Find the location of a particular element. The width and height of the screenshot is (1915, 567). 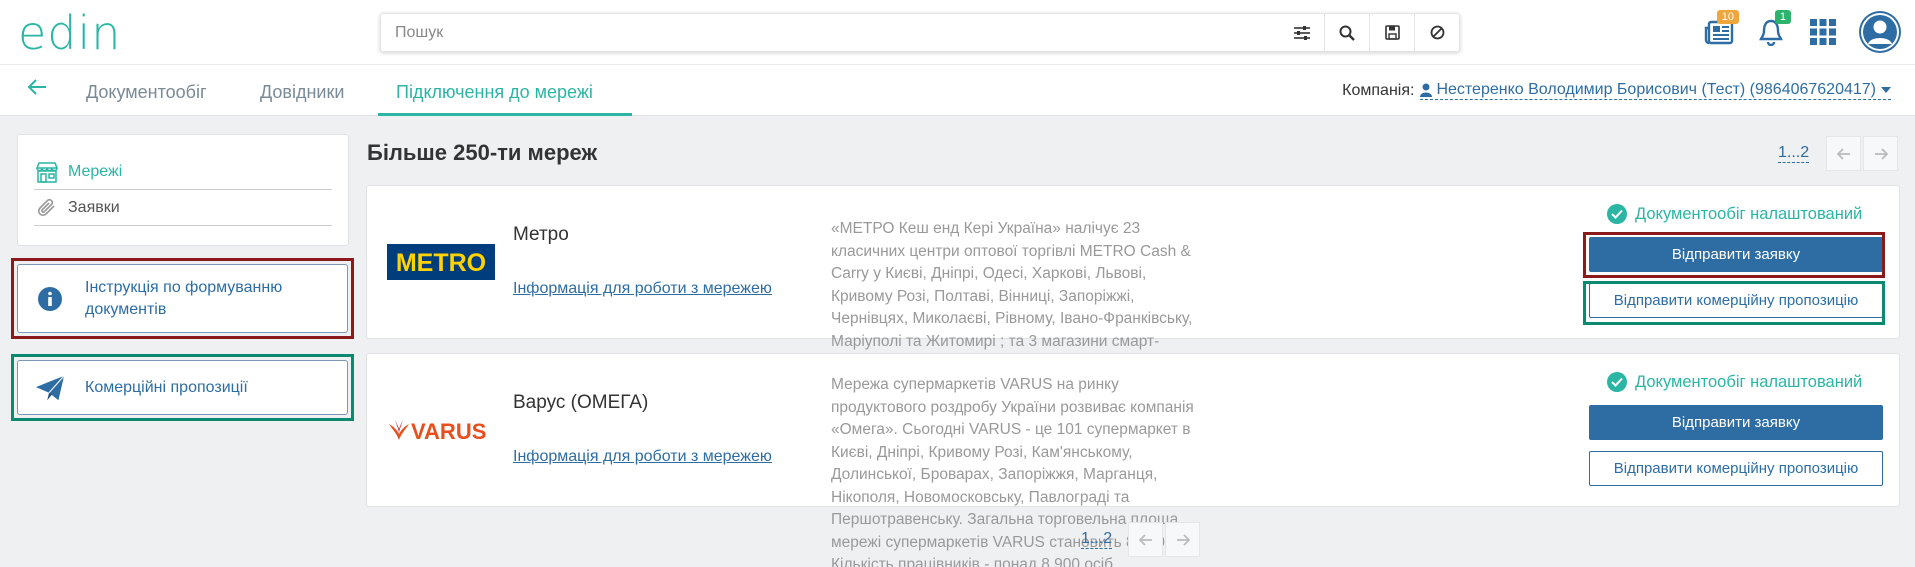

search-button is located at coordinates (1346, 32).